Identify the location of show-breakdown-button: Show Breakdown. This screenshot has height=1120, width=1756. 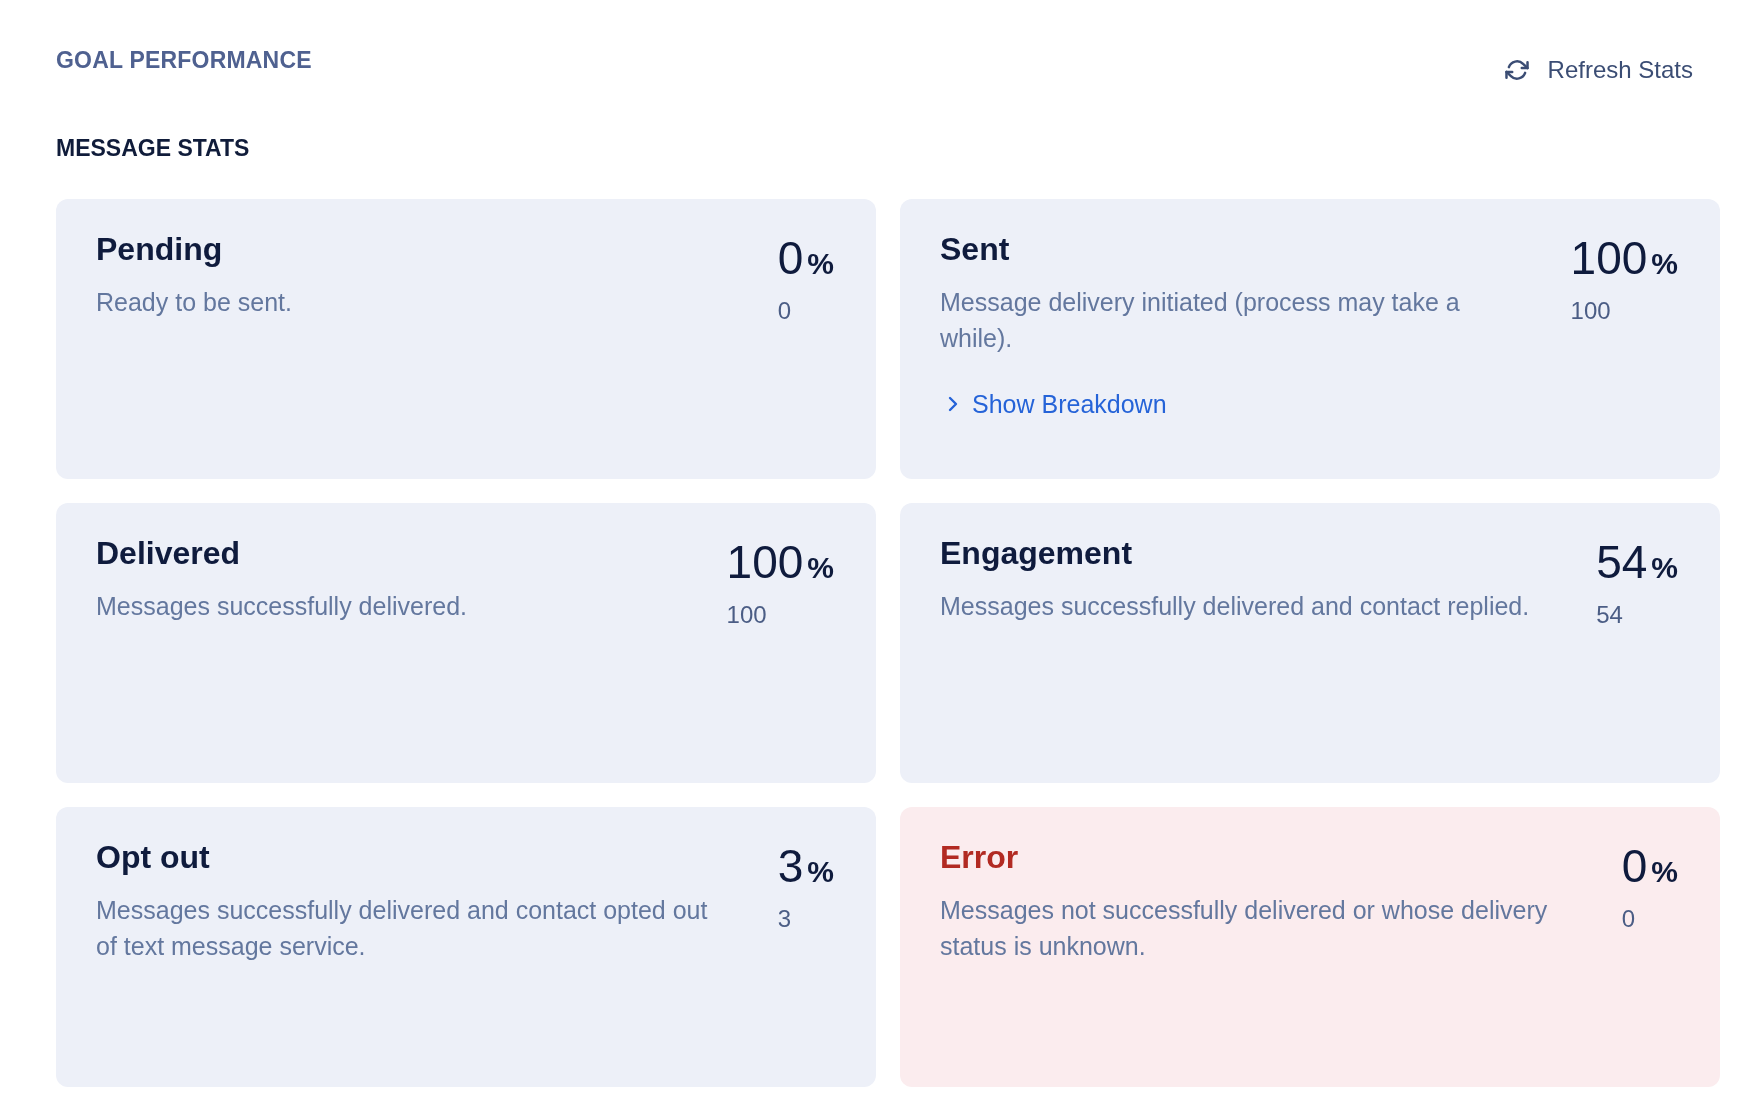
(1057, 404).